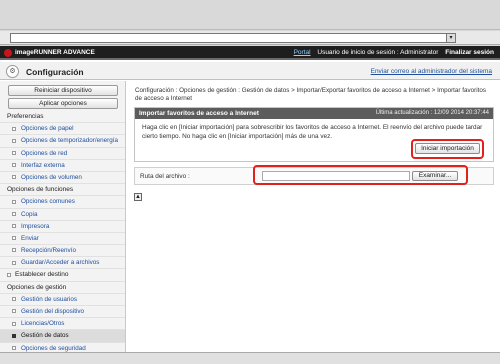 The height and width of the screenshot is (364, 500). Describe the element at coordinates (302, 52) in the screenshot. I see `portal-link: Portal` at that location.